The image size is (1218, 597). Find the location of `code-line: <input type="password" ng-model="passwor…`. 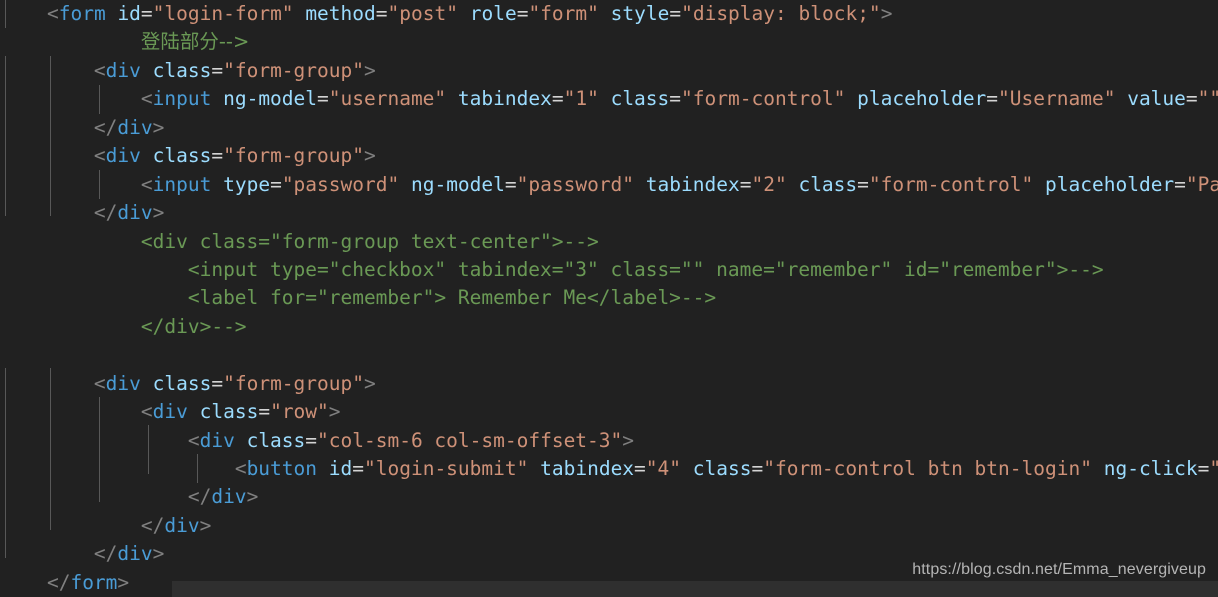

code-line: <input type="password" ng-model="passwor… is located at coordinates (609, 185).